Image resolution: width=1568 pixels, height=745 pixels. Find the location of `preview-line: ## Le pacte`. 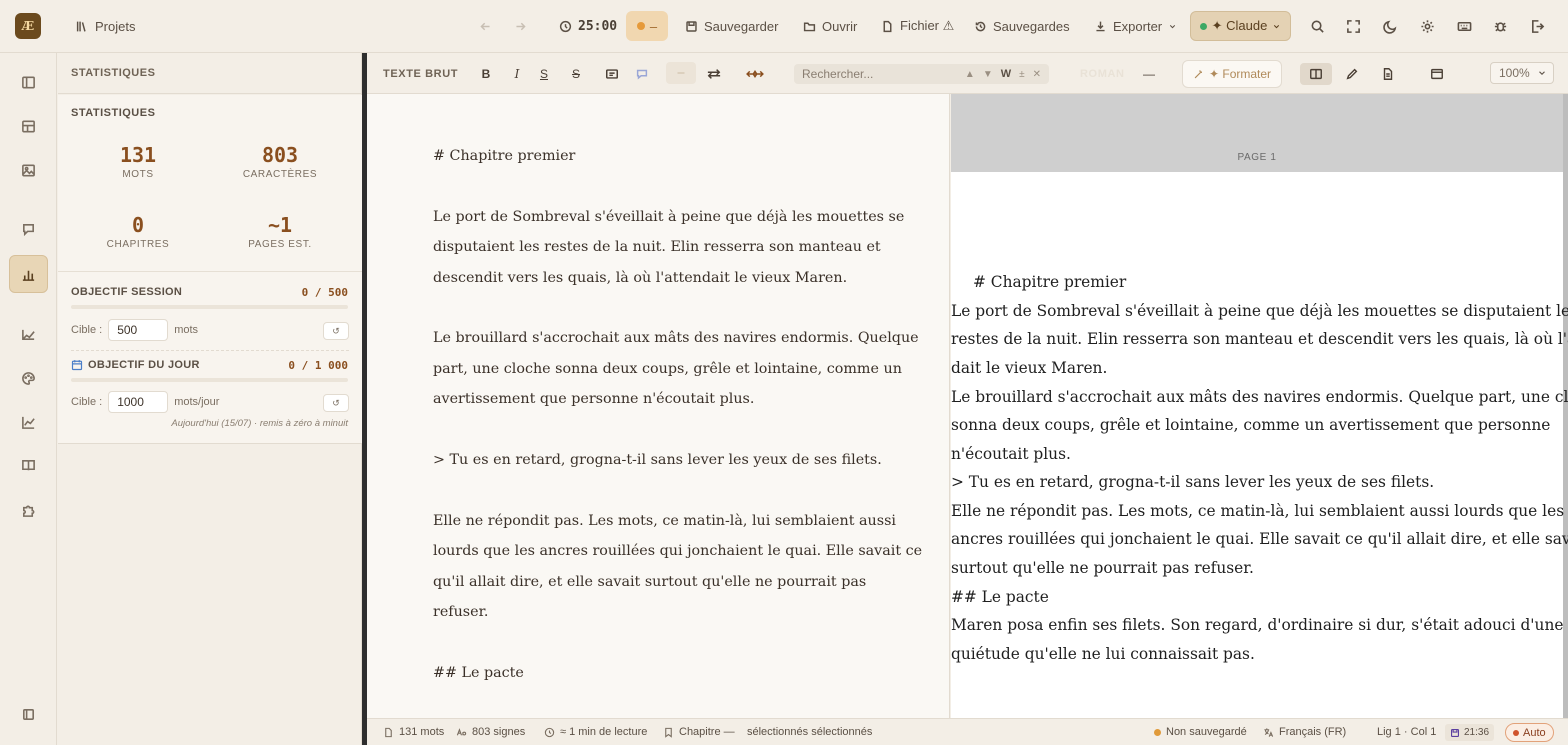

preview-line: ## Le pacte is located at coordinates (1000, 597).